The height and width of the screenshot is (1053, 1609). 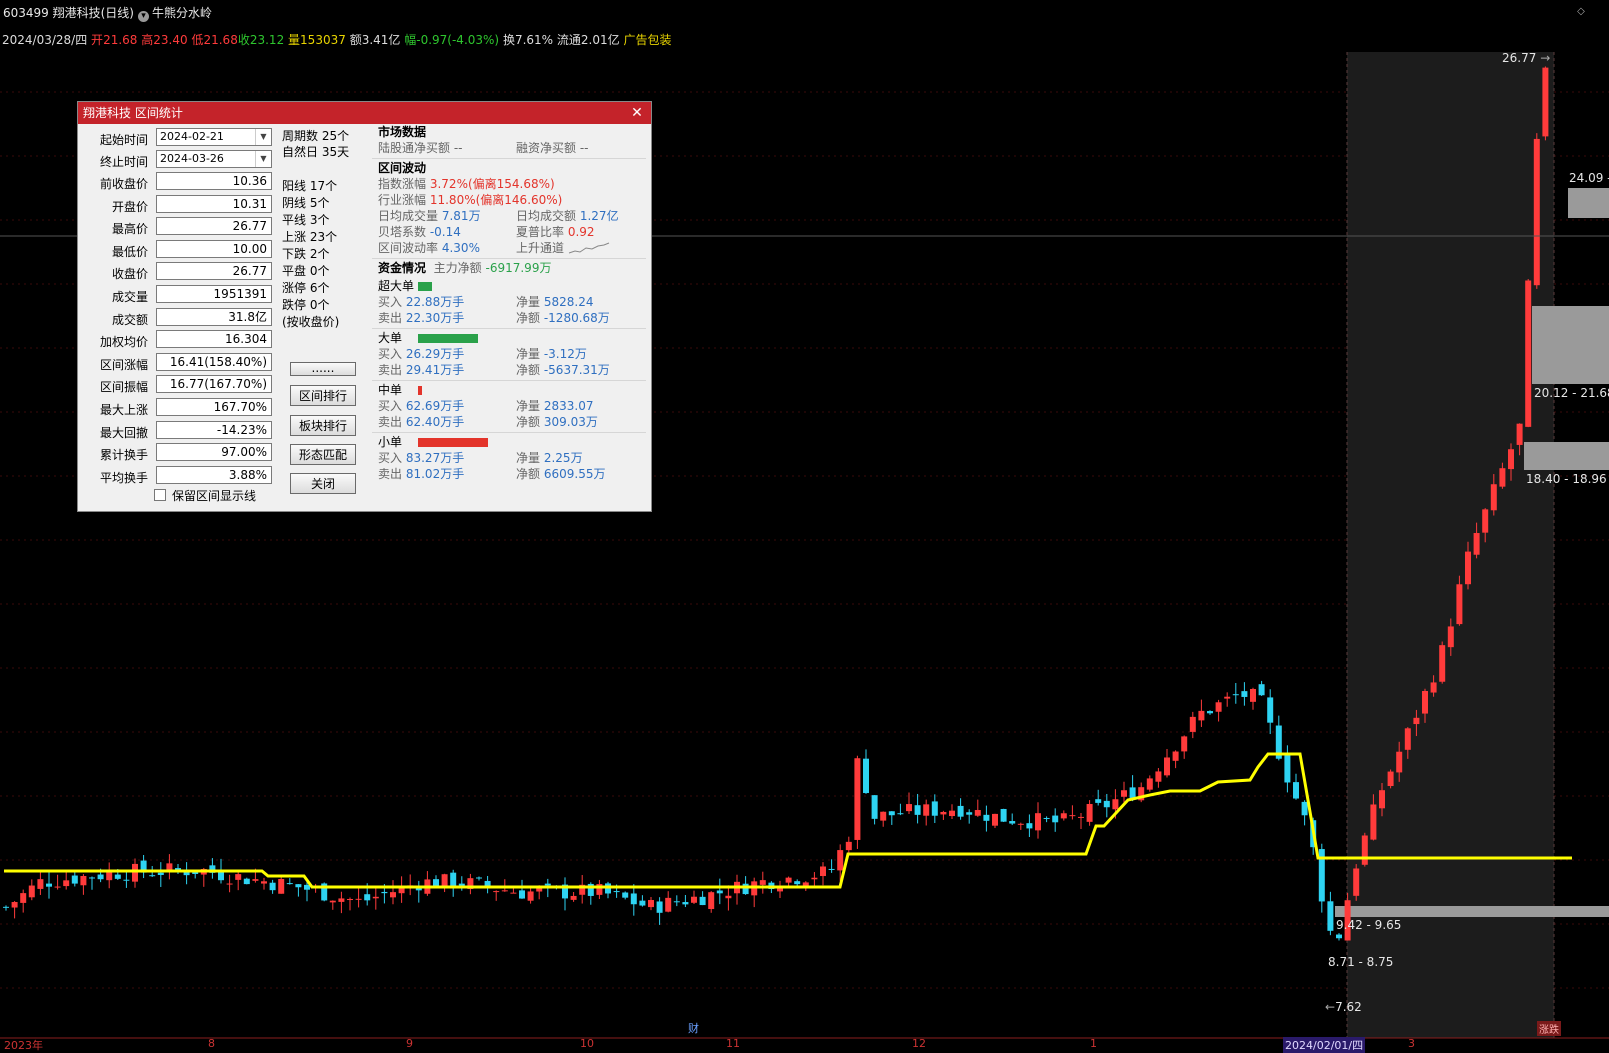 I want to click on collapse-icon: ◇, so click(x=1581, y=12).